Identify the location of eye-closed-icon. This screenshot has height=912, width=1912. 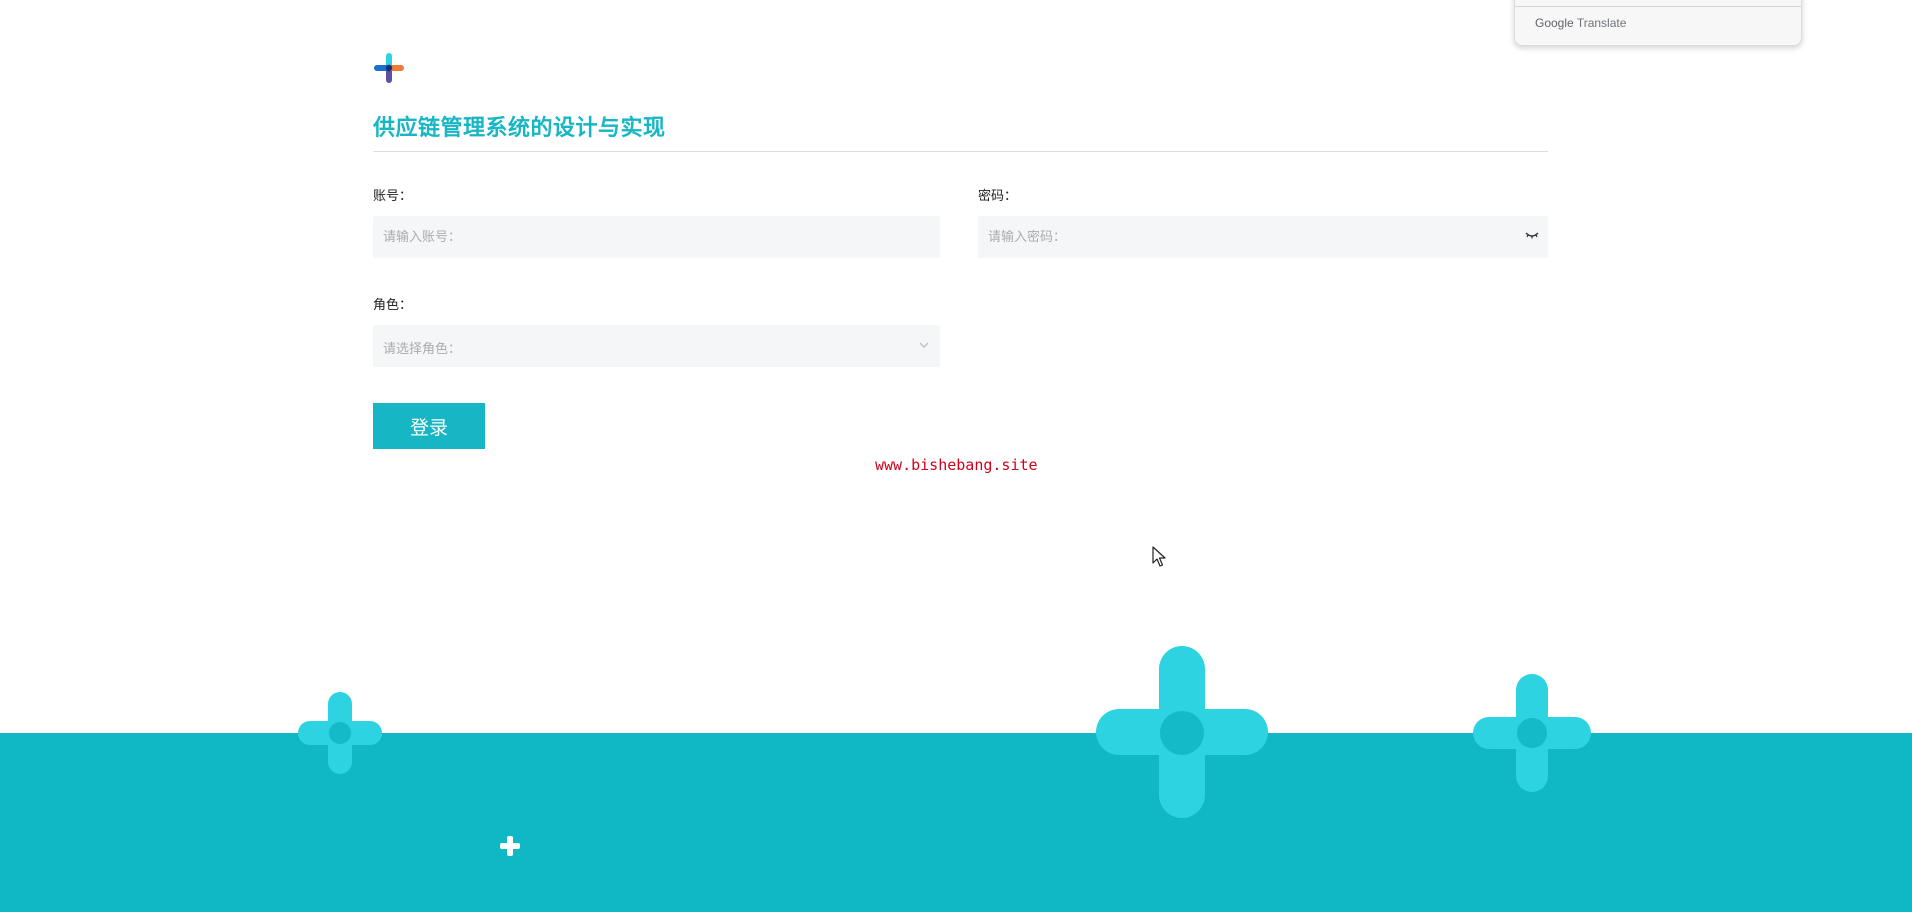
(1532, 236).